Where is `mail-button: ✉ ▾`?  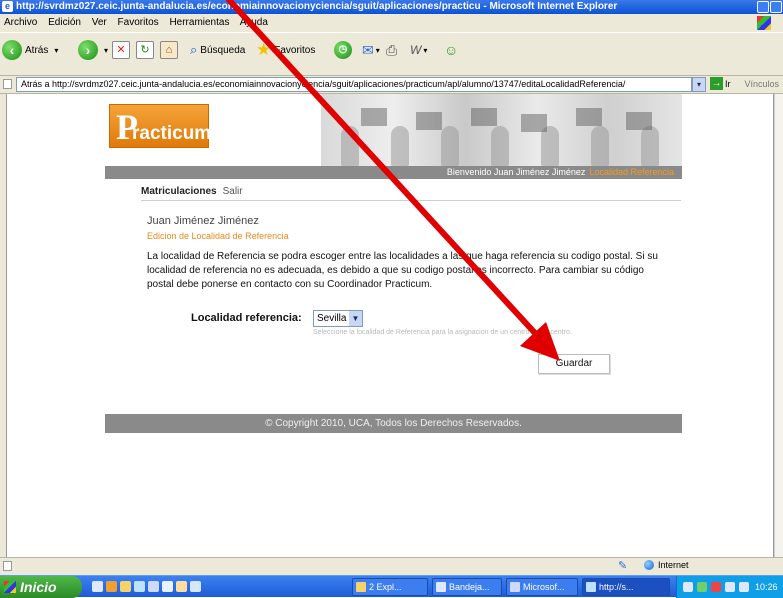 mail-button: ✉ ▾ is located at coordinates (371, 50).